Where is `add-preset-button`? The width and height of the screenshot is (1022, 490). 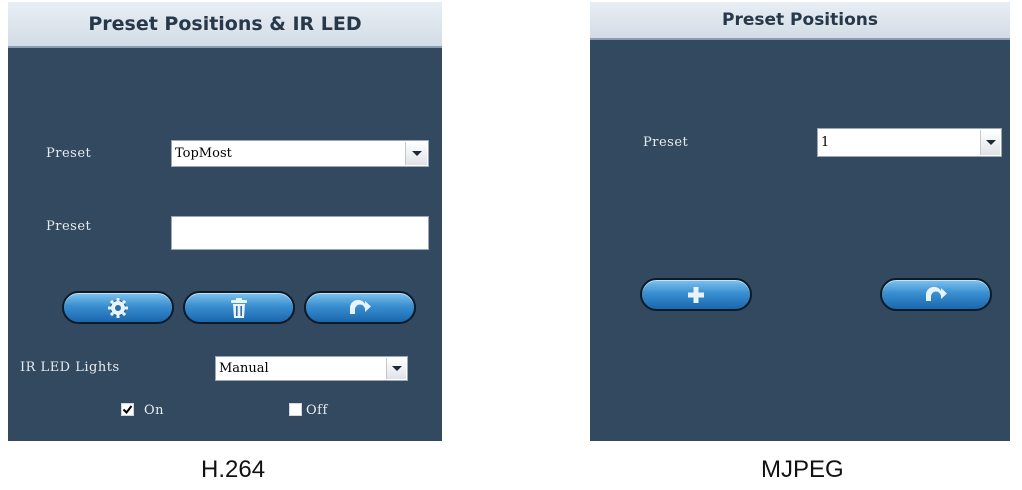
add-preset-button is located at coordinates (696, 294).